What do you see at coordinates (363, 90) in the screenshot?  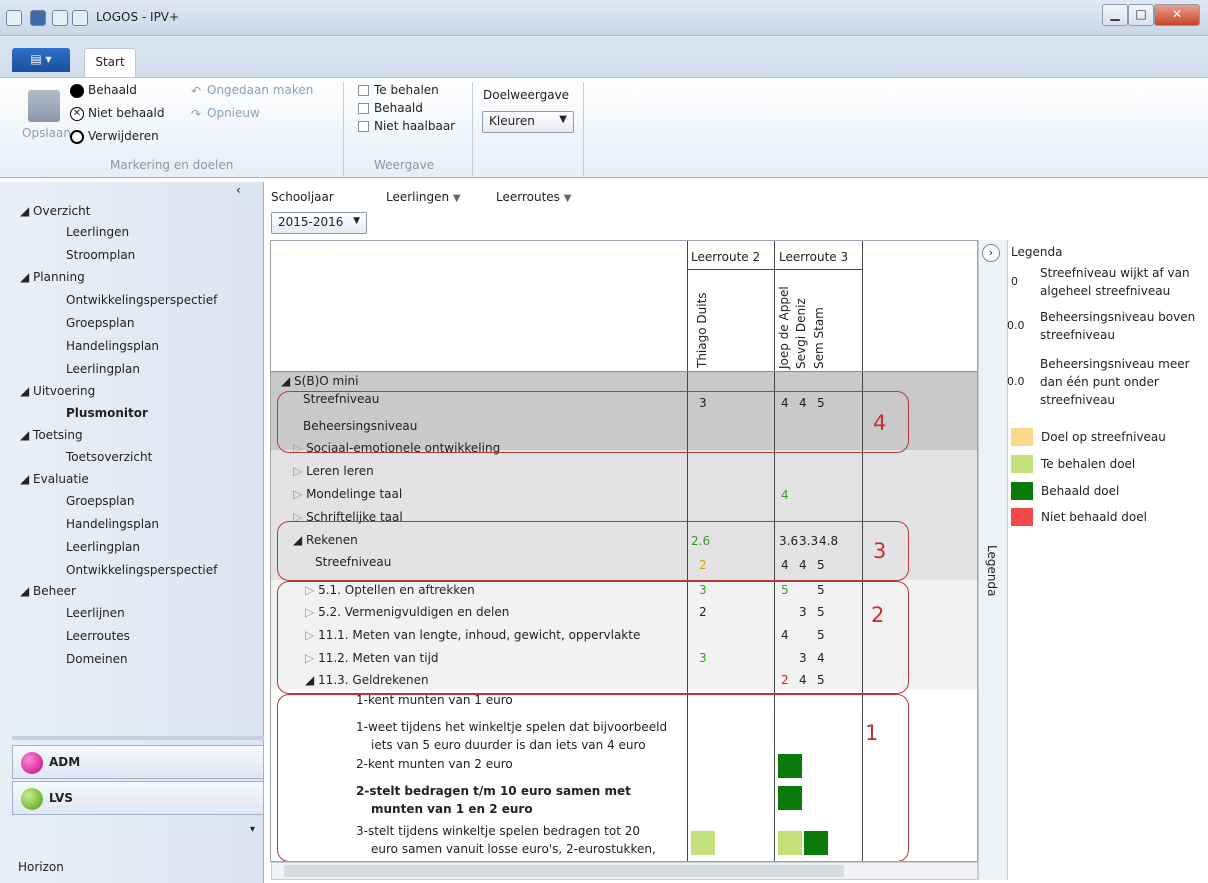 I see `te-behalen-checkbox` at bounding box center [363, 90].